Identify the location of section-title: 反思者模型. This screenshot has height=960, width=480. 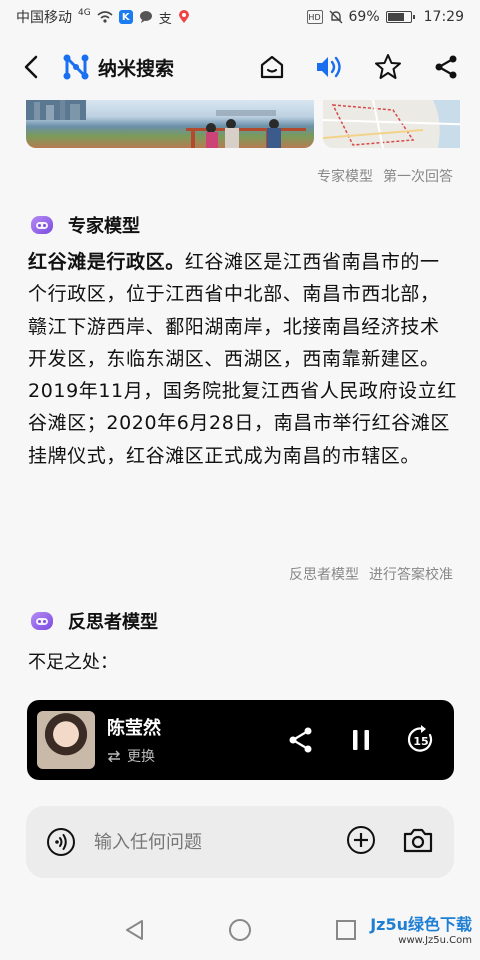
(113, 622).